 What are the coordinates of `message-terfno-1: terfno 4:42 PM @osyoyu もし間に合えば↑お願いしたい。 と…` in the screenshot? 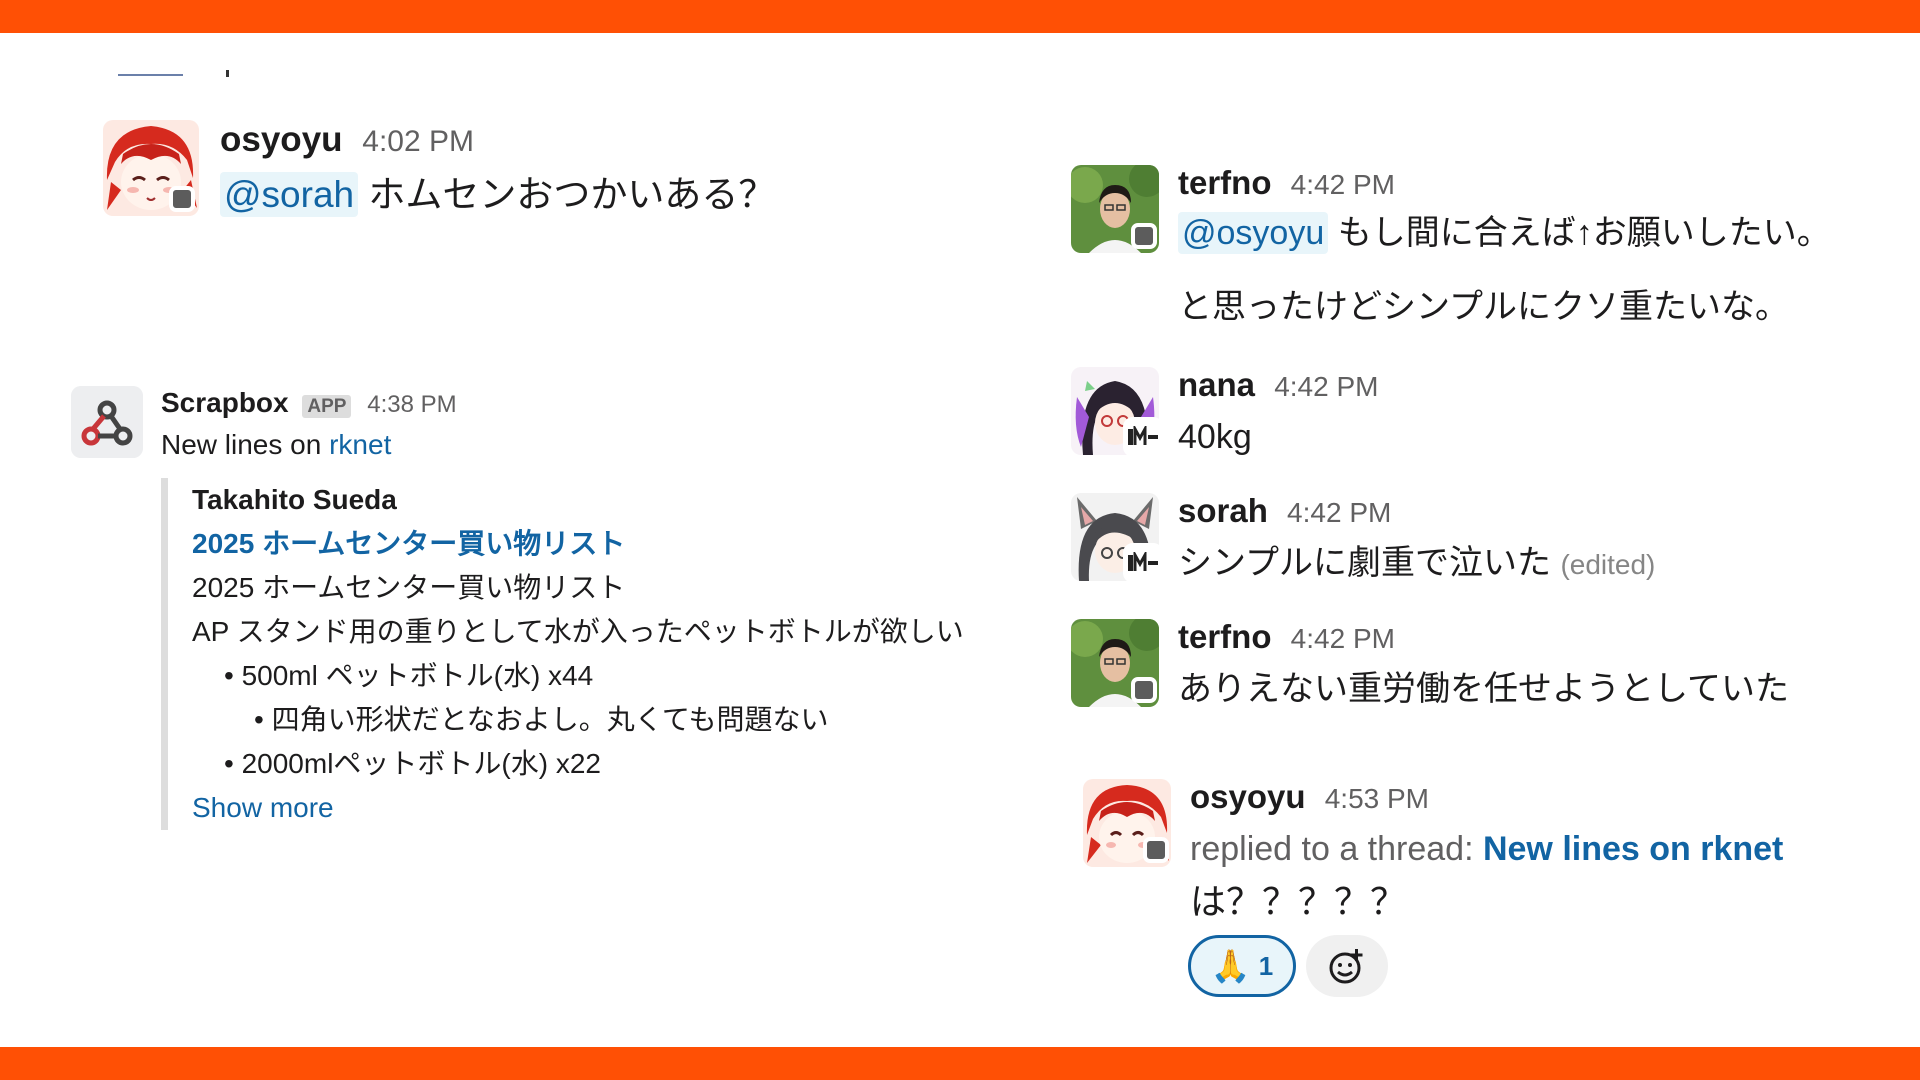 It's located at (1481, 250).